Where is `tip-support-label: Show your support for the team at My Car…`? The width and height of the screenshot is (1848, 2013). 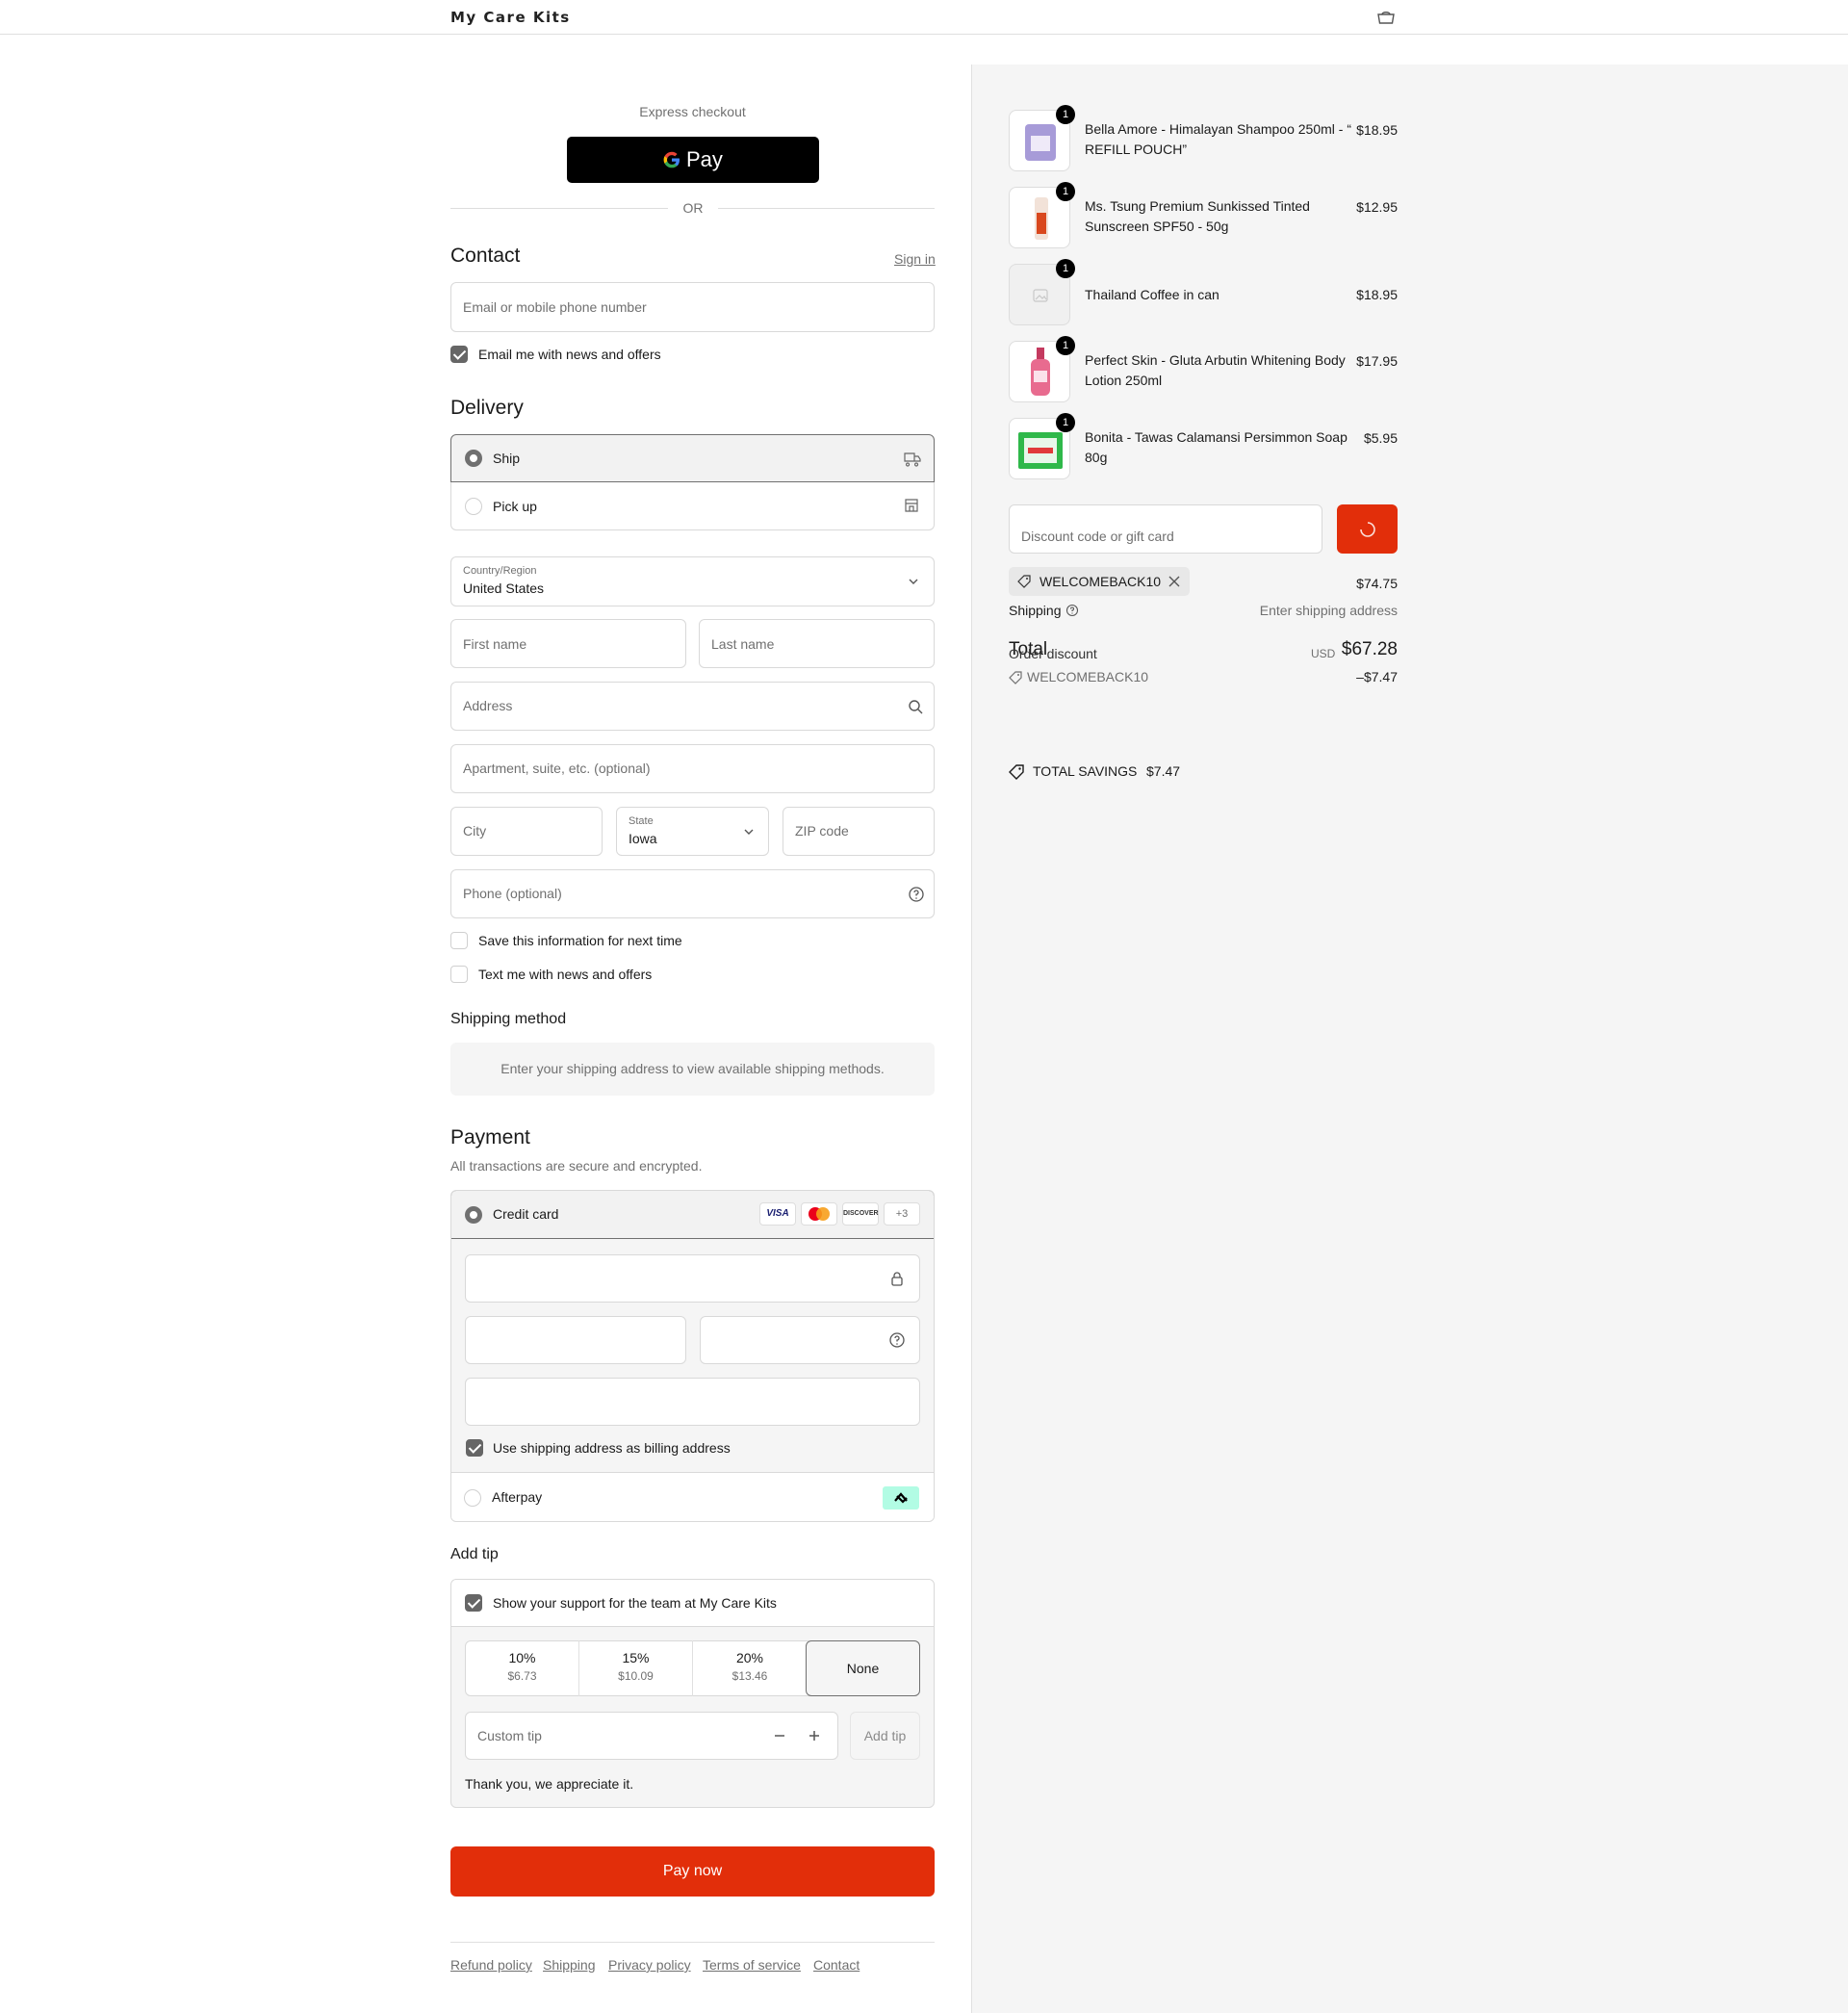
tip-support-label: Show your support for the team at My Car… is located at coordinates (635, 1603).